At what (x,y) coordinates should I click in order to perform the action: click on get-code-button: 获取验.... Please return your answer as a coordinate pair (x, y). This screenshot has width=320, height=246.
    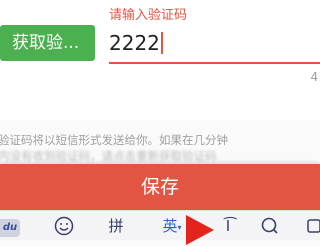
    Looking at the image, I should click on (47, 43).